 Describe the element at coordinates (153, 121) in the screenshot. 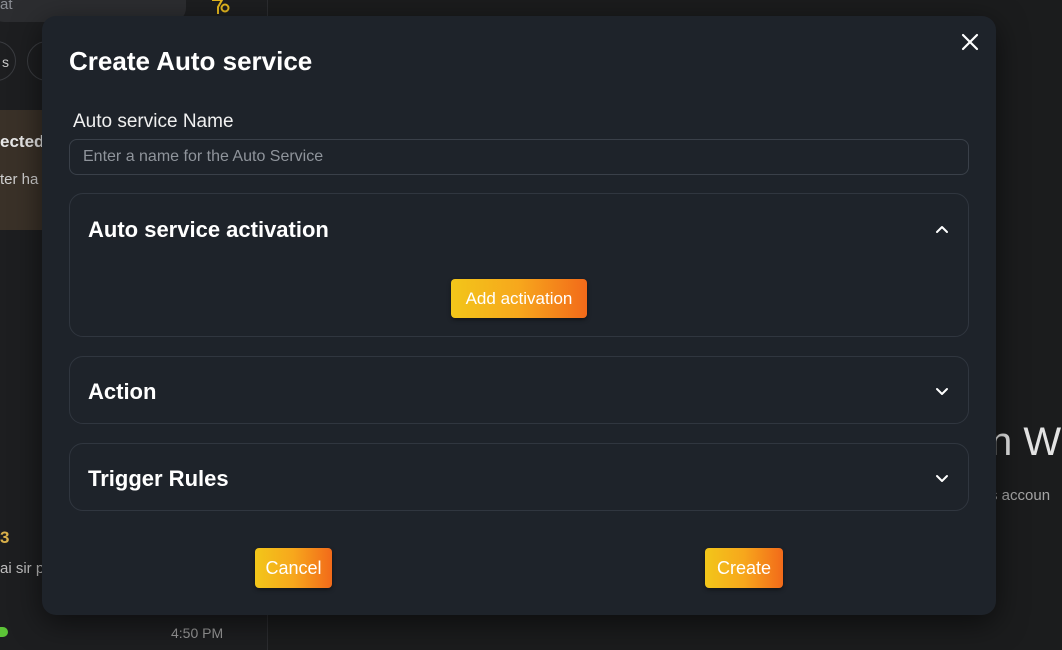

I see `auto-service-name-label: Auto service Name` at that location.